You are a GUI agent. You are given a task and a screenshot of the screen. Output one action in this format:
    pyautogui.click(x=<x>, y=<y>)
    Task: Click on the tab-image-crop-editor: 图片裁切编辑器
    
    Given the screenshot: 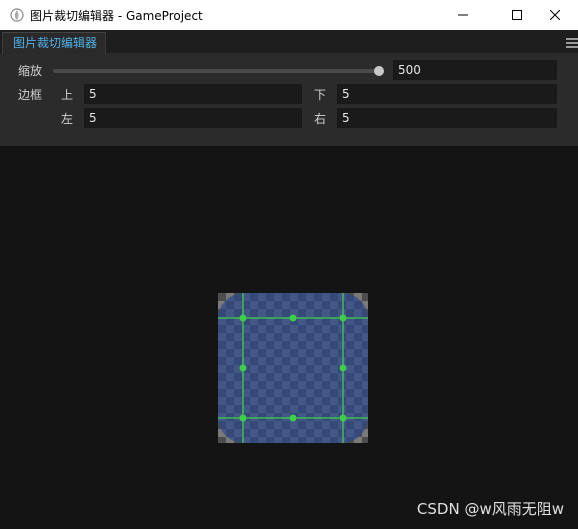 What is the action you would take?
    pyautogui.click(x=54, y=43)
    